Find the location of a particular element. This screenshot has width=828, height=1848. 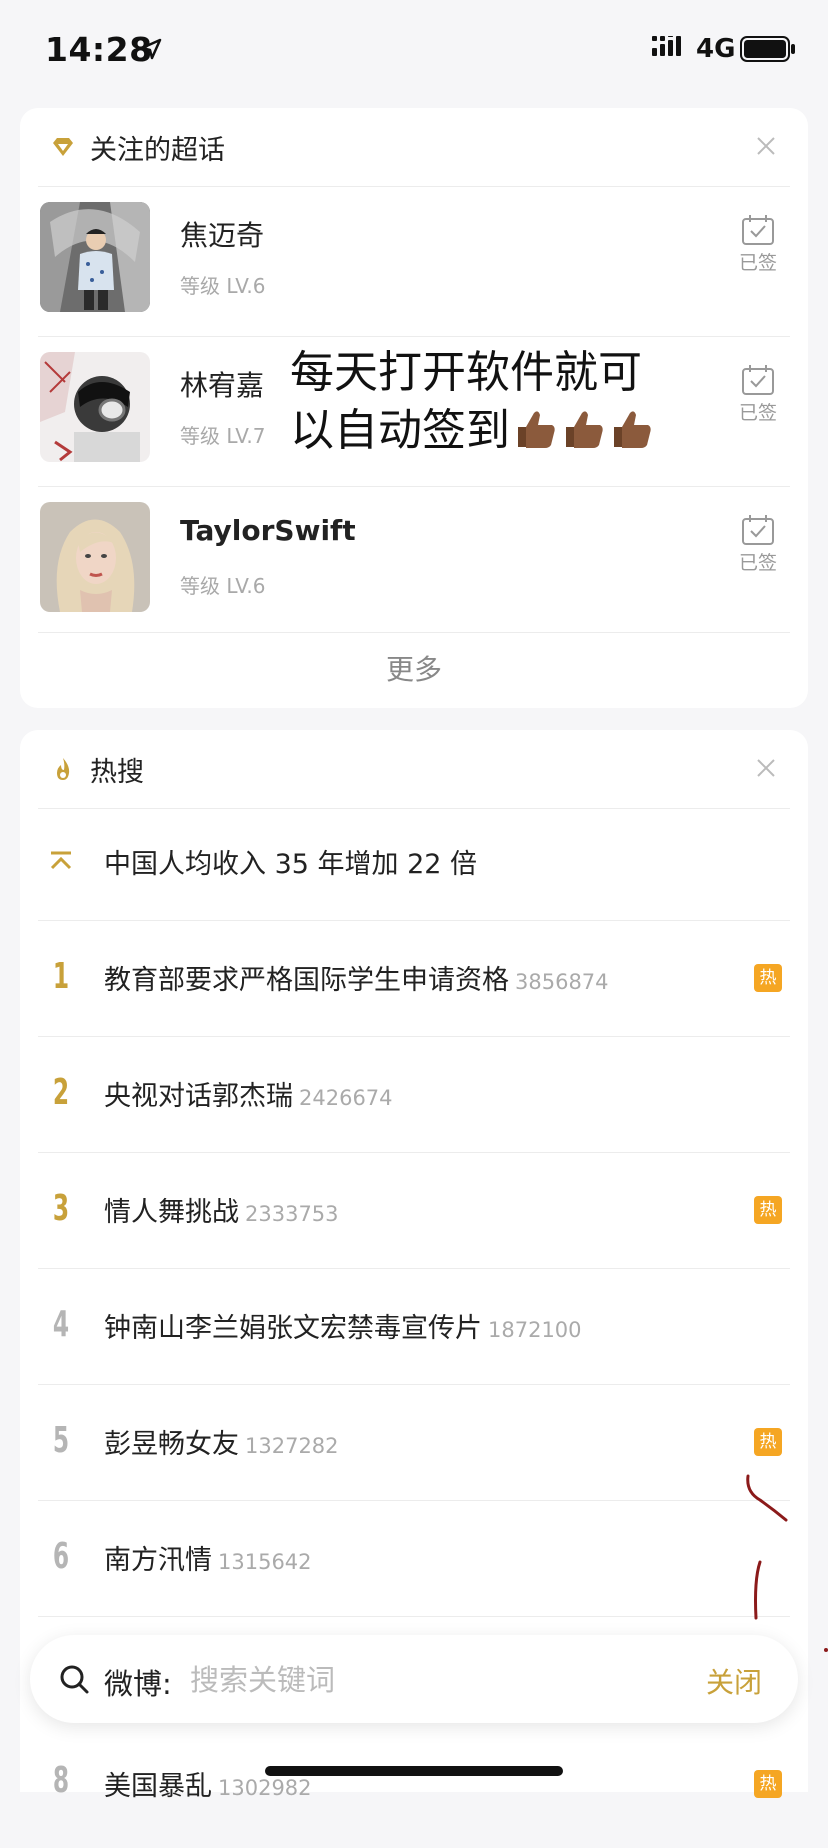

hot-search-pinned: 中国人均收入 35 年增加 22 倍 is located at coordinates (414, 864).